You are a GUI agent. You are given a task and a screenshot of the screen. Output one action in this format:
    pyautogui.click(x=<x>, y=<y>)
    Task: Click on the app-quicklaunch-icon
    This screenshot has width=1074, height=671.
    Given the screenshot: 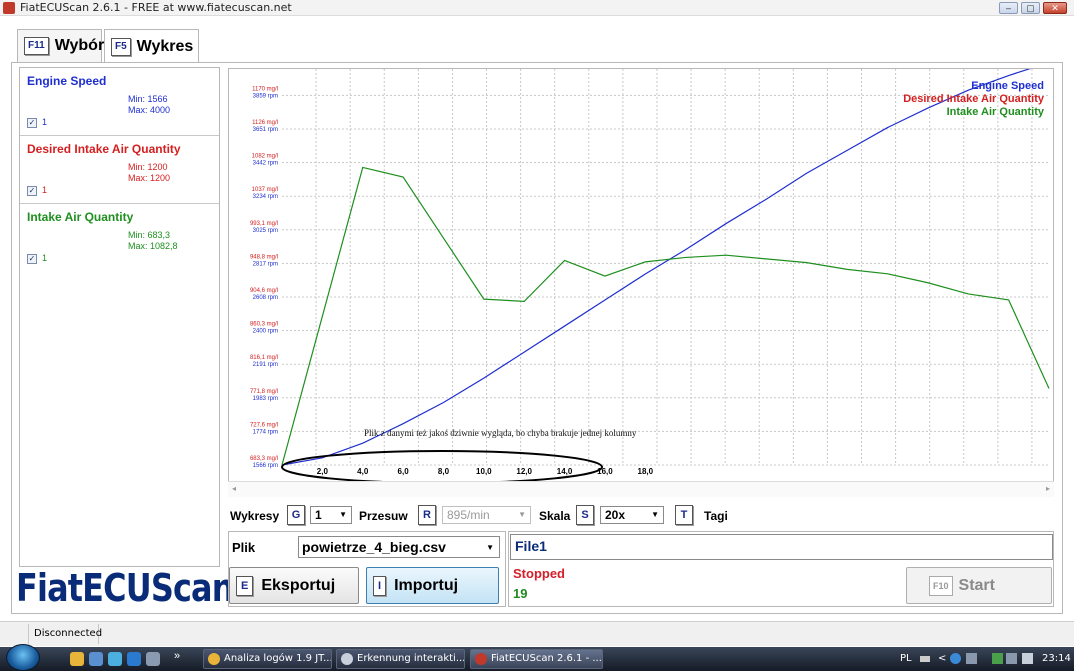 What is the action you would take?
    pyautogui.click(x=153, y=659)
    